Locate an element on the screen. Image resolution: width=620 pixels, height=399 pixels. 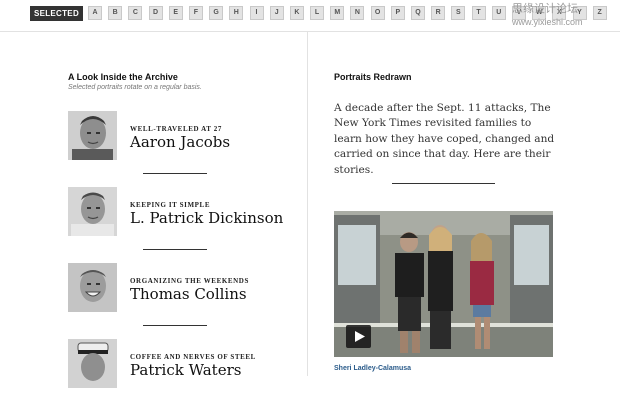
video-player is located at coordinates (443, 284).